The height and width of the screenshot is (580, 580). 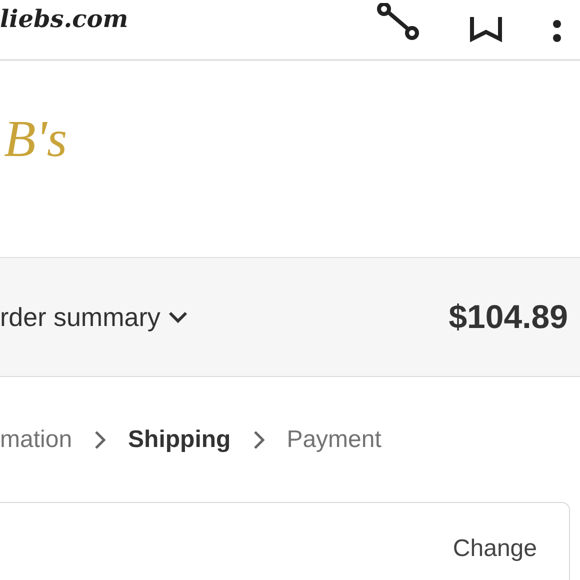 What do you see at coordinates (36, 139) in the screenshot?
I see `logo: B's` at bounding box center [36, 139].